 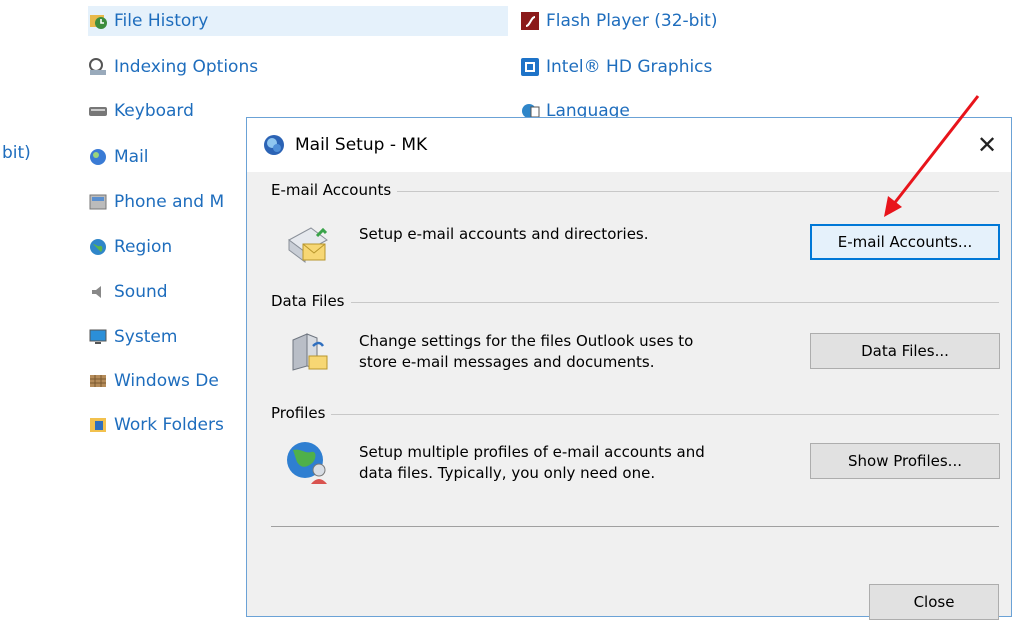 I want to click on mail-app-icon, so click(x=274, y=145).